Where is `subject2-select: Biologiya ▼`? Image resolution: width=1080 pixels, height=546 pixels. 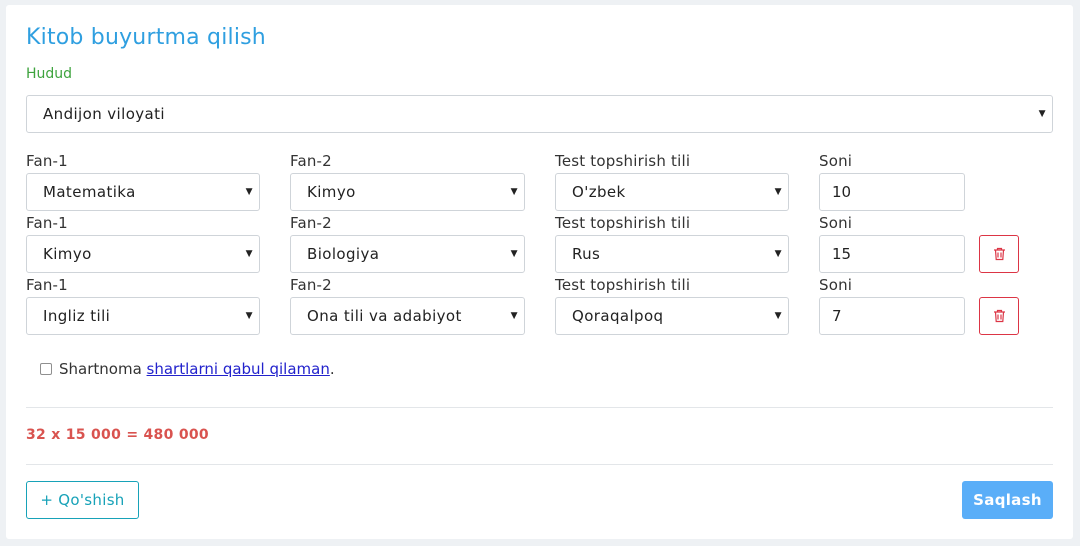 subject2-select: Biologiya ▼ is located at coordinates (407, 254).